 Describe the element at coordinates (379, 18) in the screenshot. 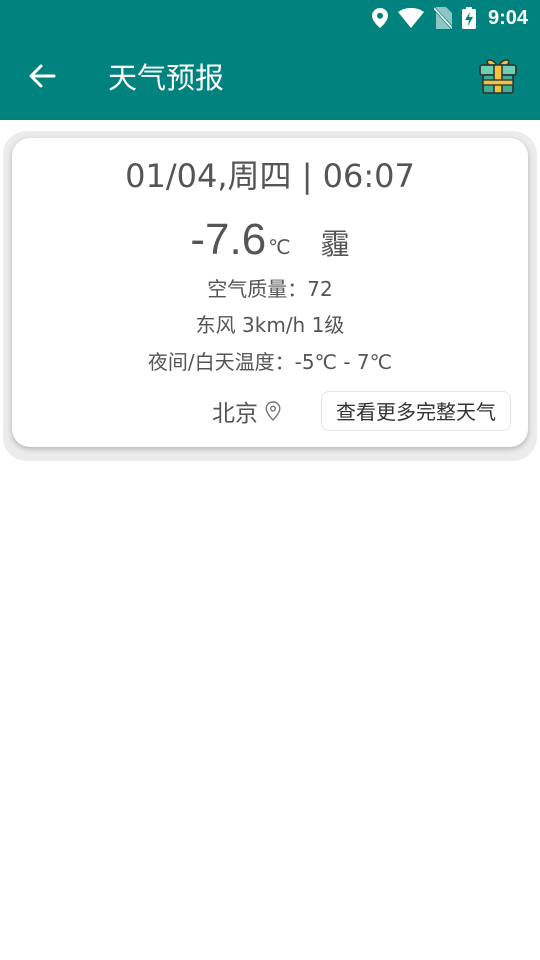

I see `location-icon` at that location.